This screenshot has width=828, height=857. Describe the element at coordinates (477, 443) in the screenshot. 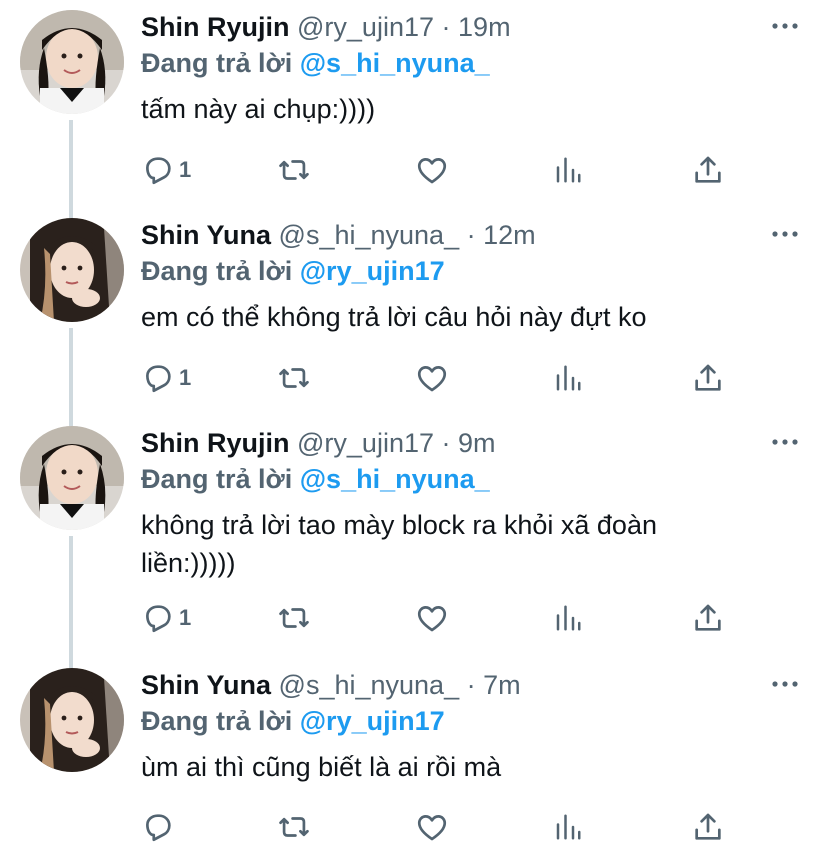

I see `timestamp: 9m` at that location.